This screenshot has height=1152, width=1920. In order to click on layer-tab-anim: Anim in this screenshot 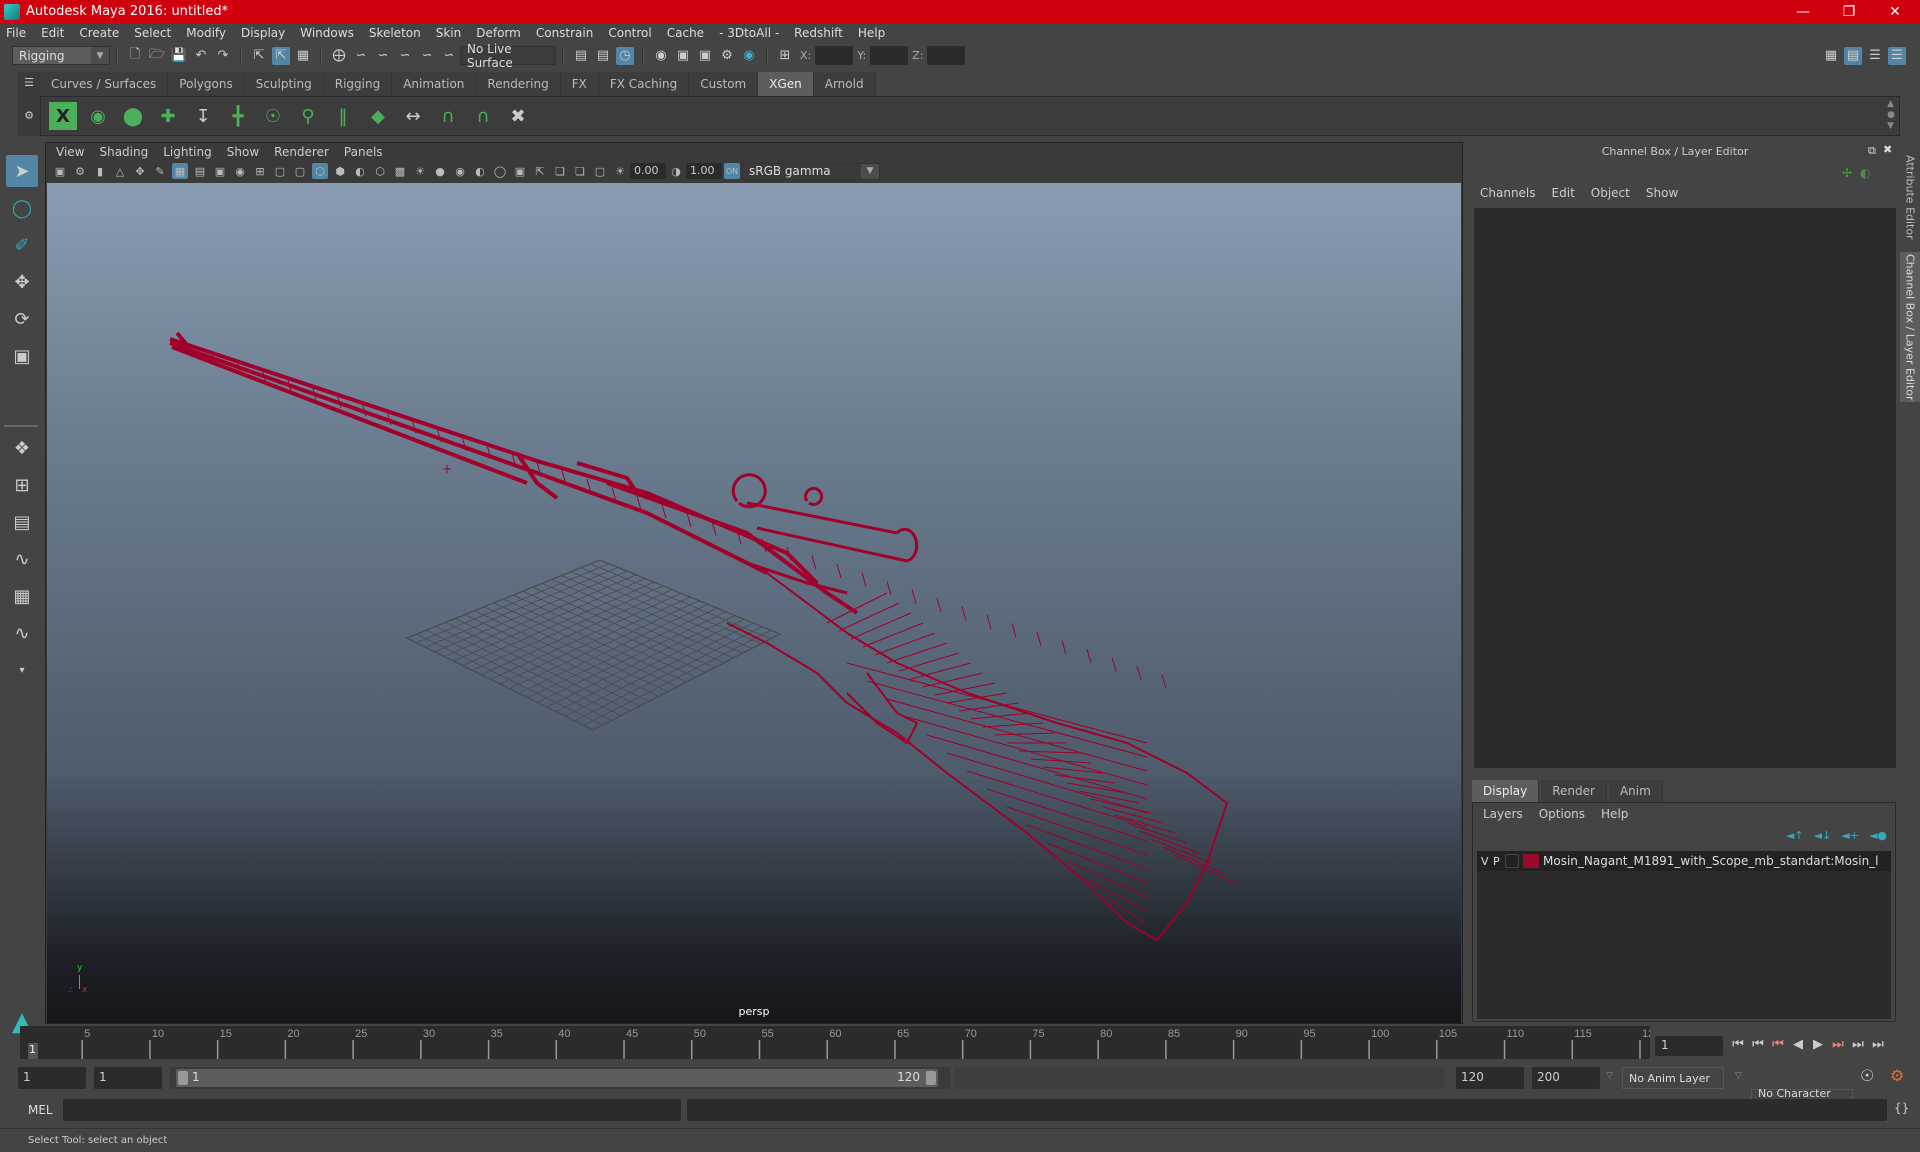, I will do `click(1635, 791)`.